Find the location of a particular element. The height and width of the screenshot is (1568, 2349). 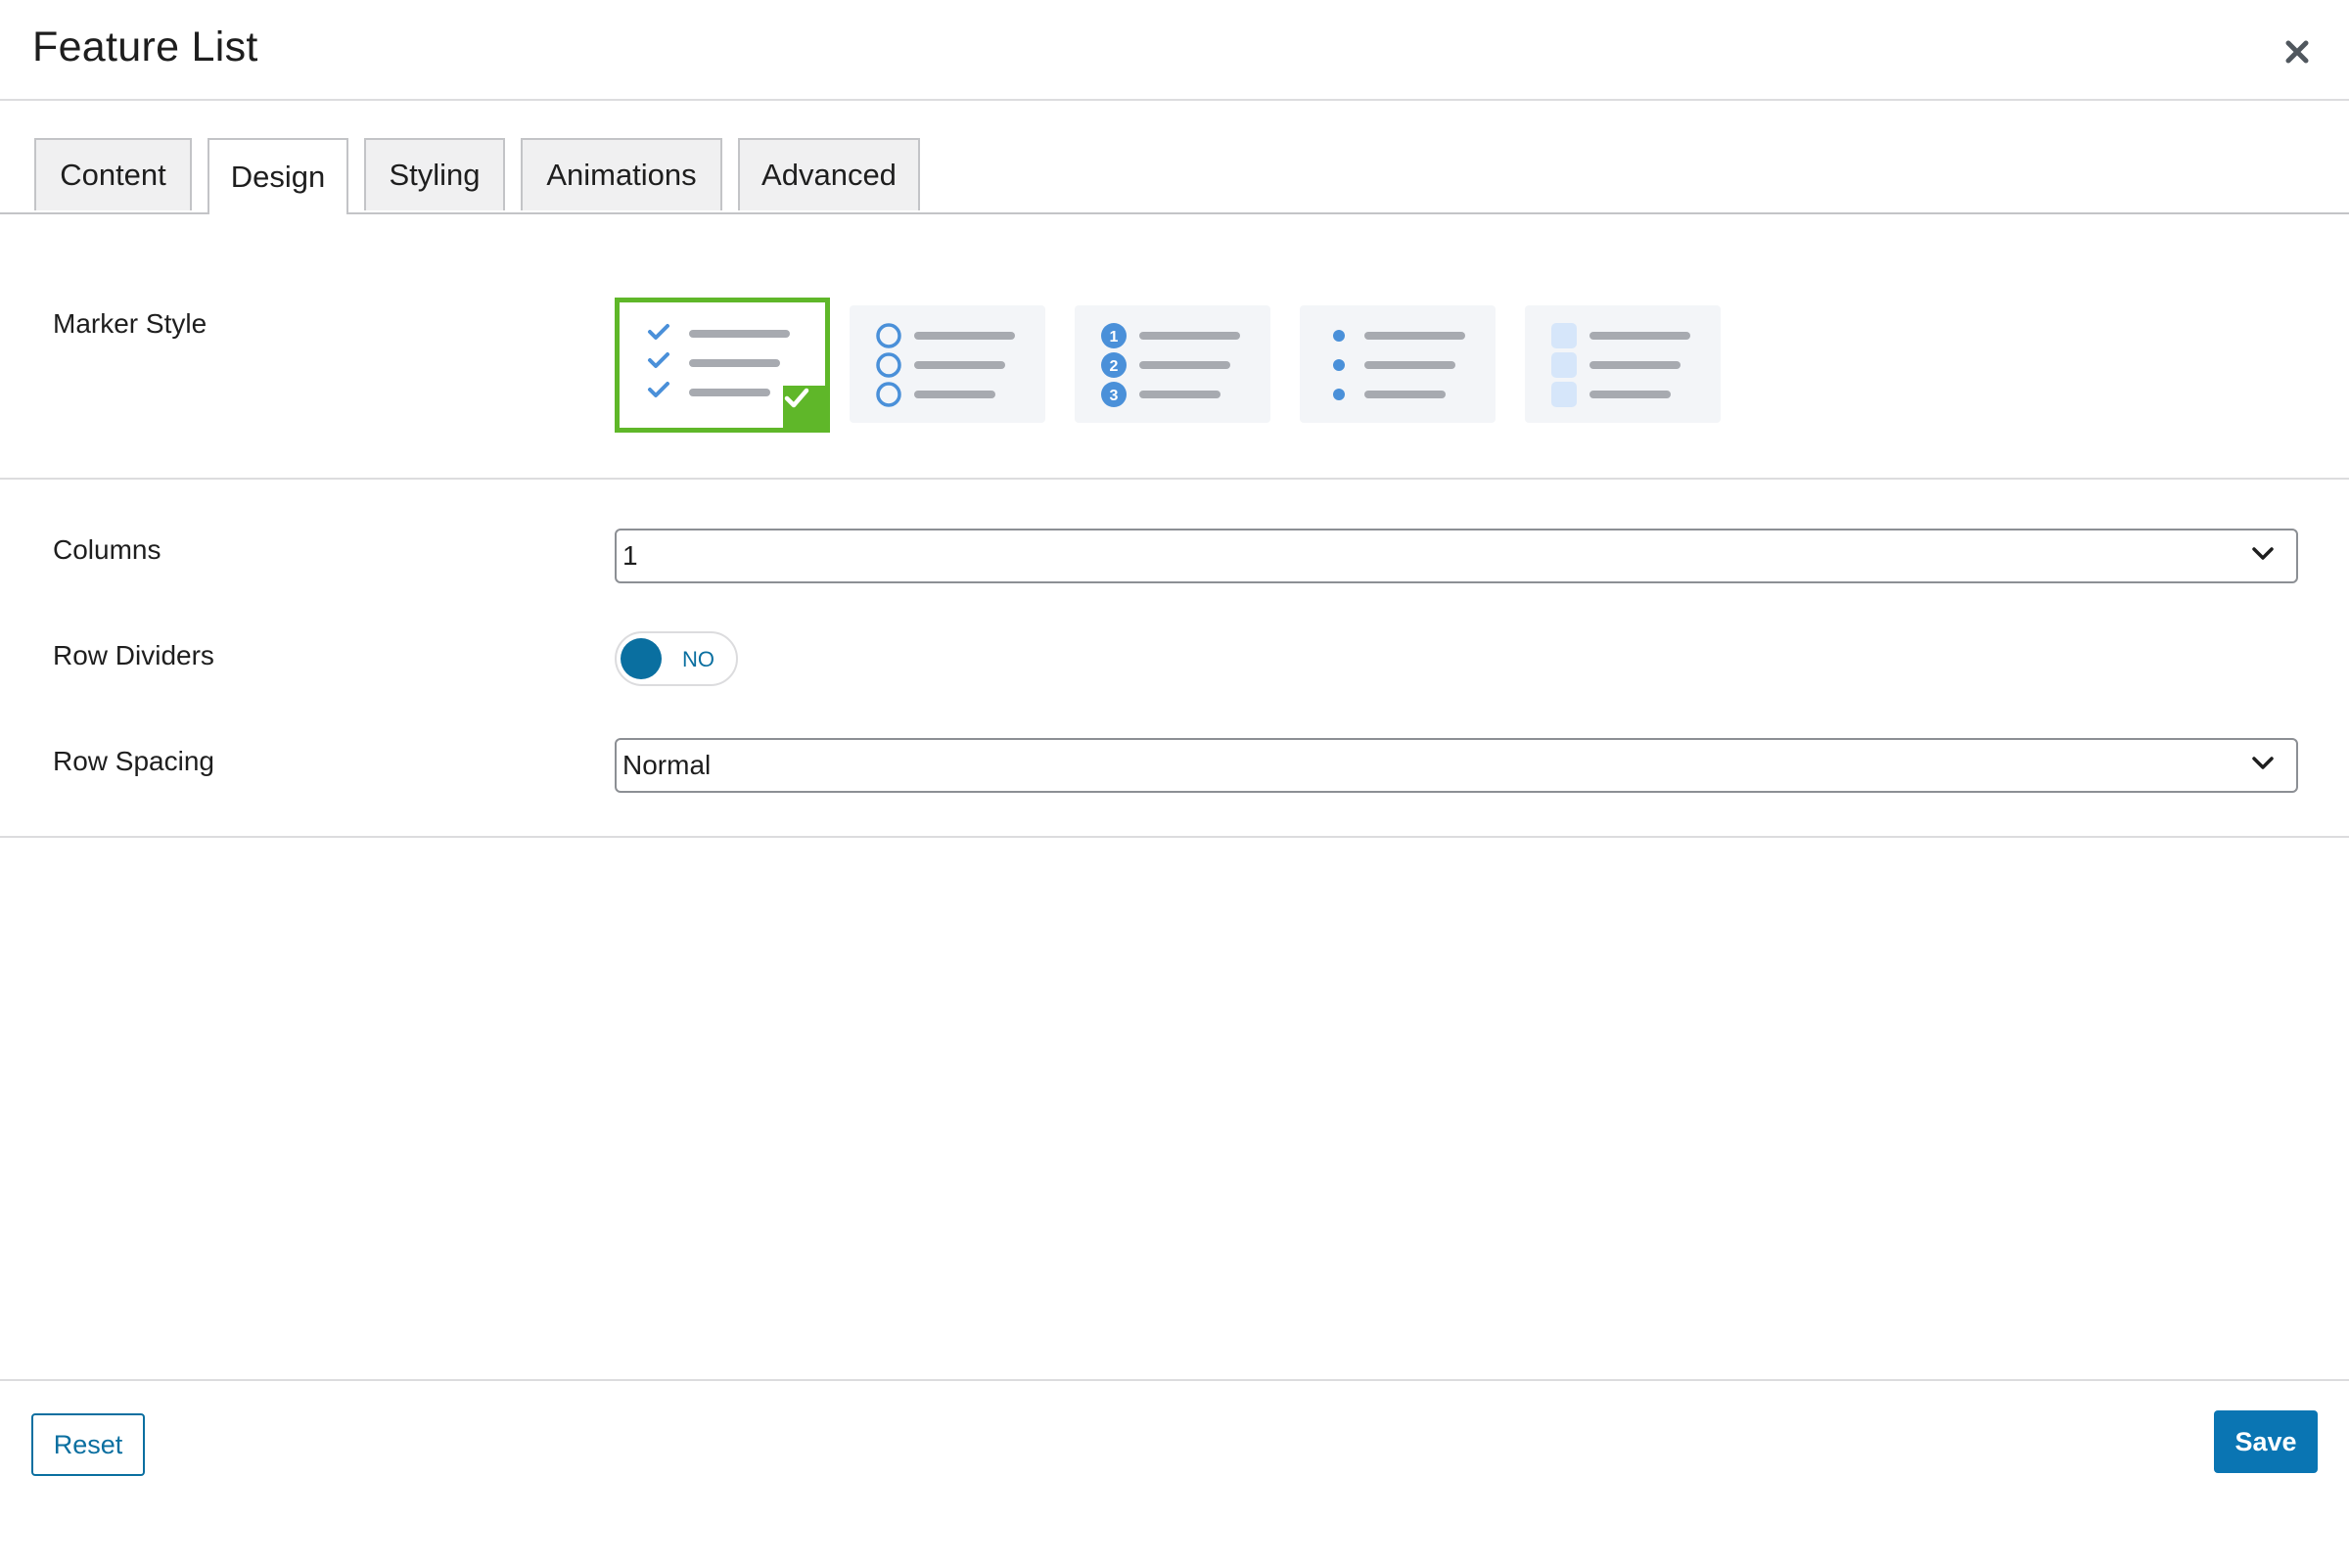

reset-button: Reset is located at coordinates (88, 1444).